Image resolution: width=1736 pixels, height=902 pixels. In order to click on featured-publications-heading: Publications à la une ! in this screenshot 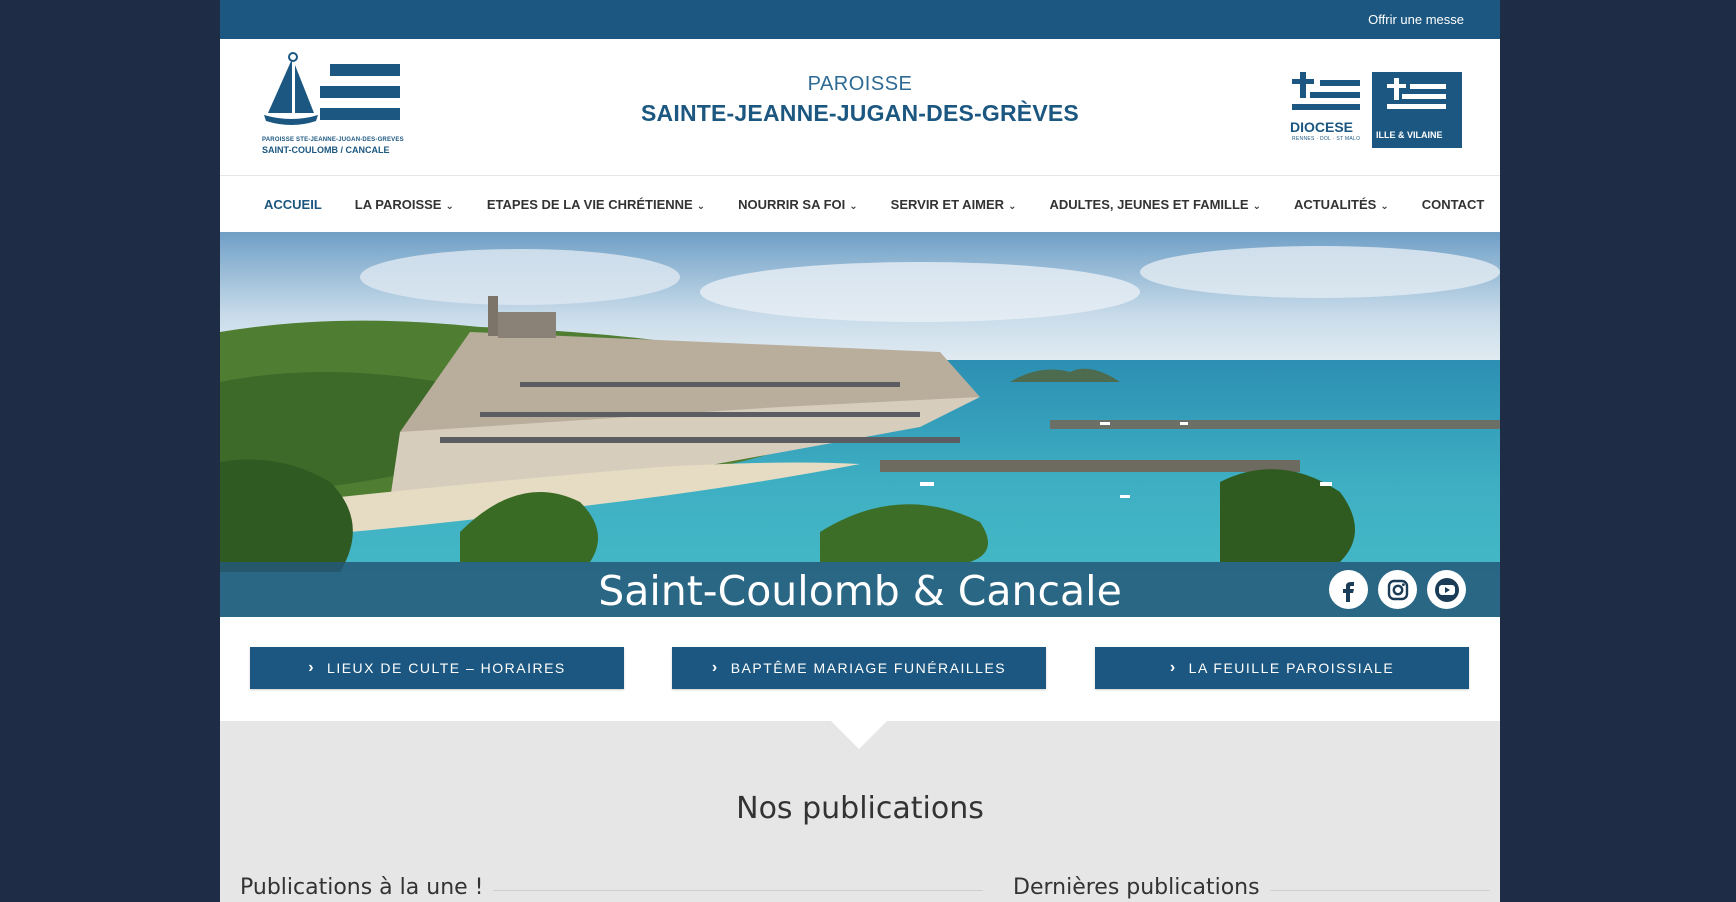, I will do `click(612, 887)`.